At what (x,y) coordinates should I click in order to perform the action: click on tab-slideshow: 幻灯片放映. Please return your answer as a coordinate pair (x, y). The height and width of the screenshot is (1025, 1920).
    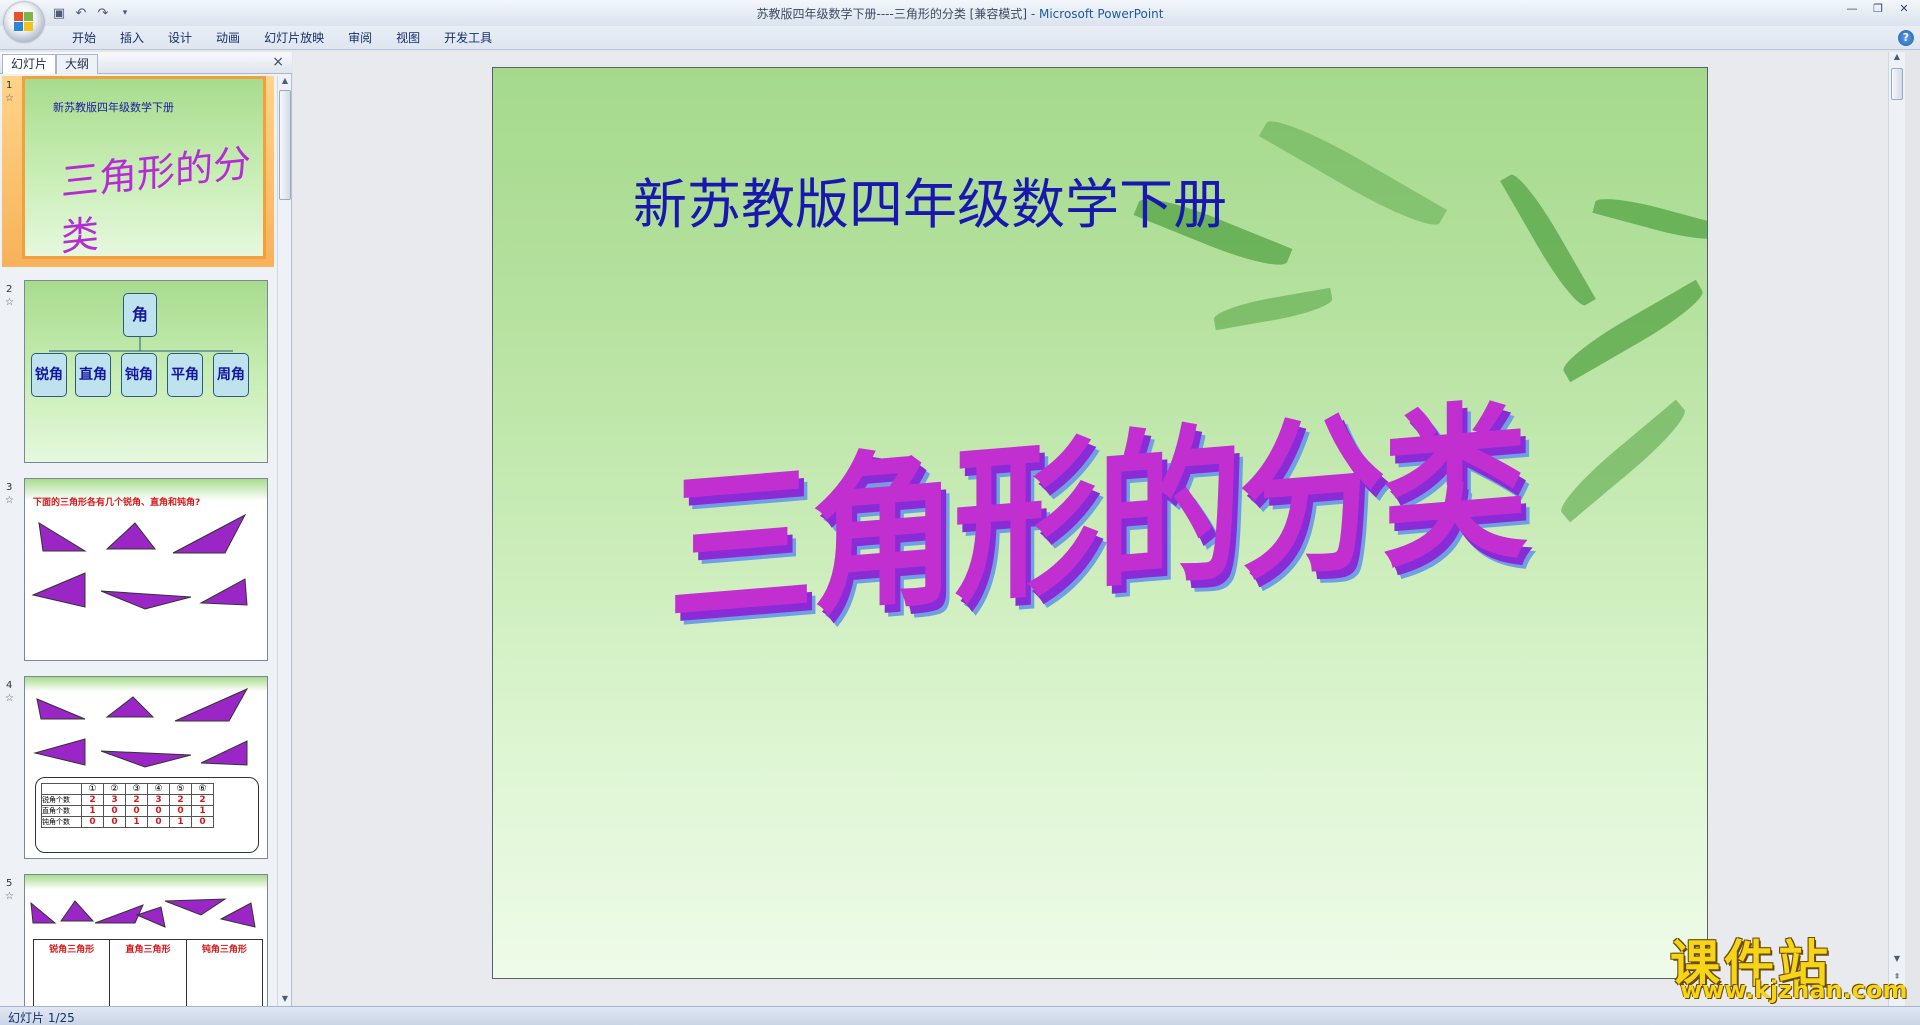
    Looking at the image, I should click on (294, 38).